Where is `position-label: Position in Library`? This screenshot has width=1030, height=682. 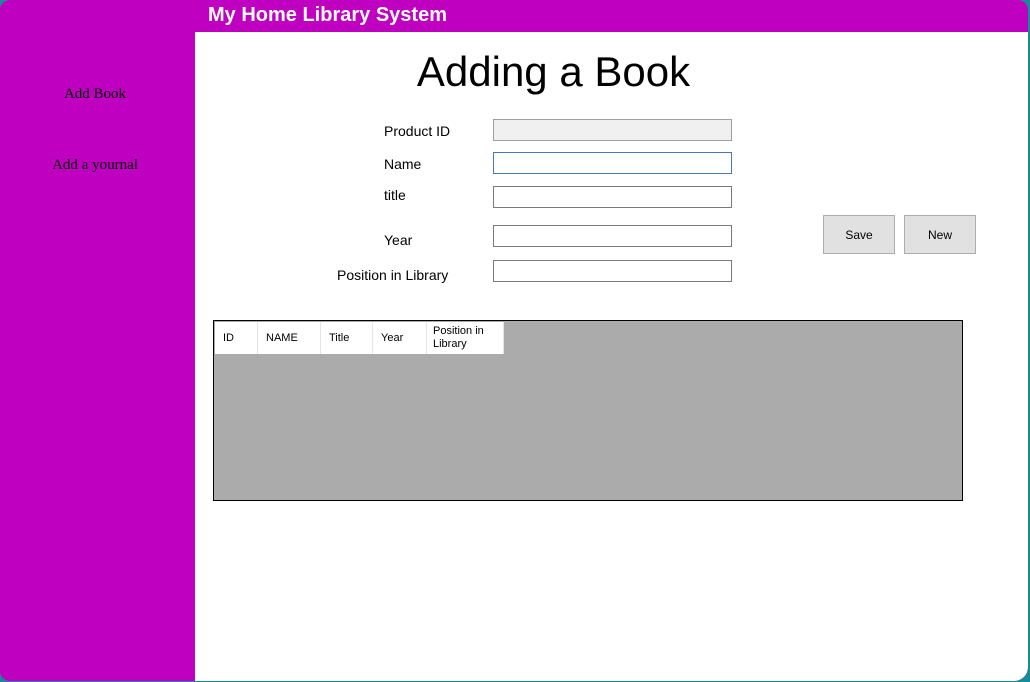 position-label: Position in Library is located at coordinates (393, 275).